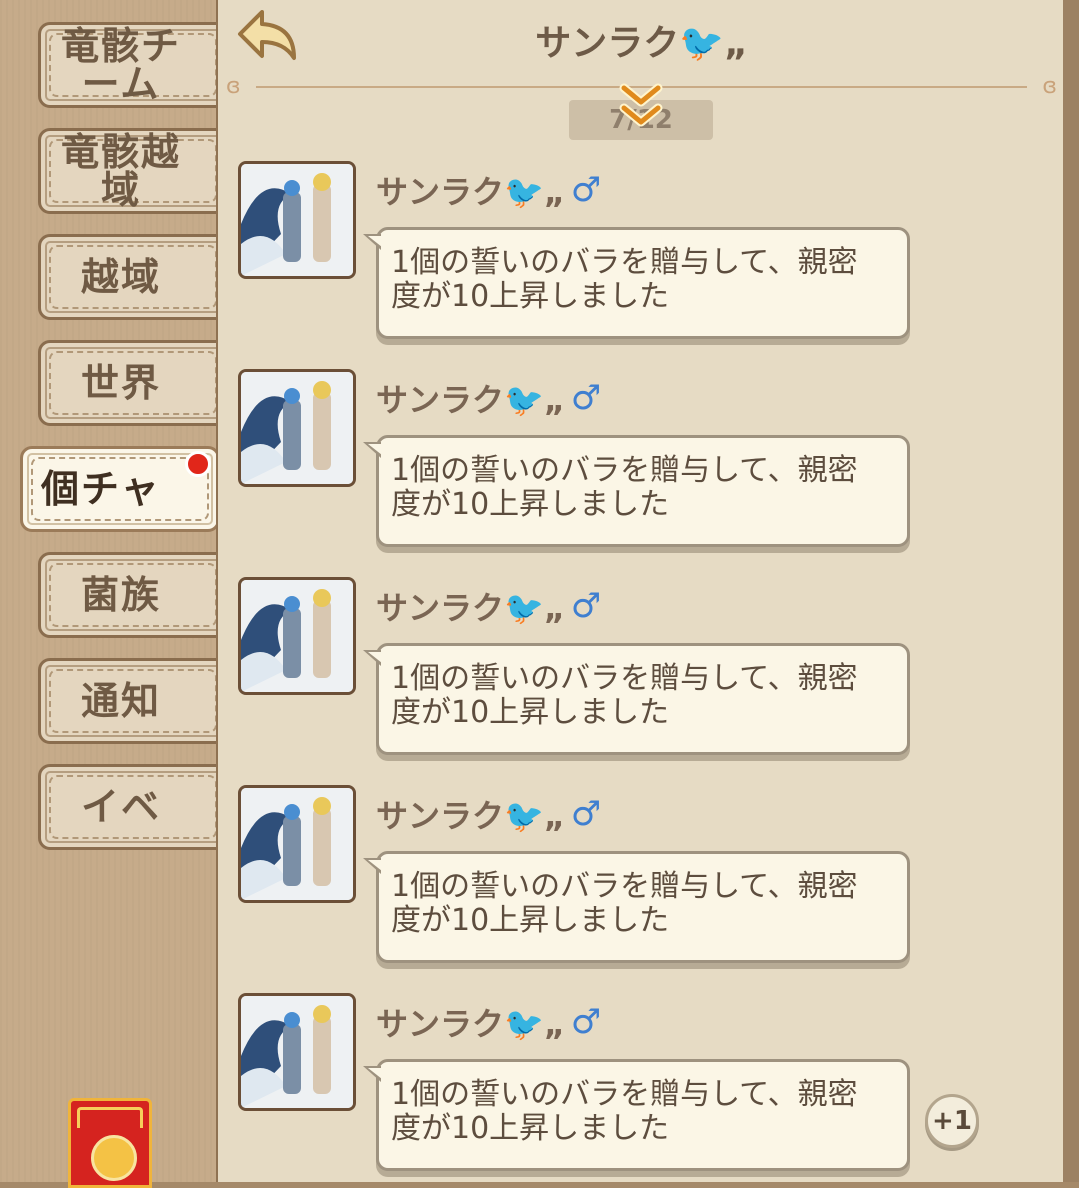  I want to click on tab-clan: 菌族, so click(133, 595).